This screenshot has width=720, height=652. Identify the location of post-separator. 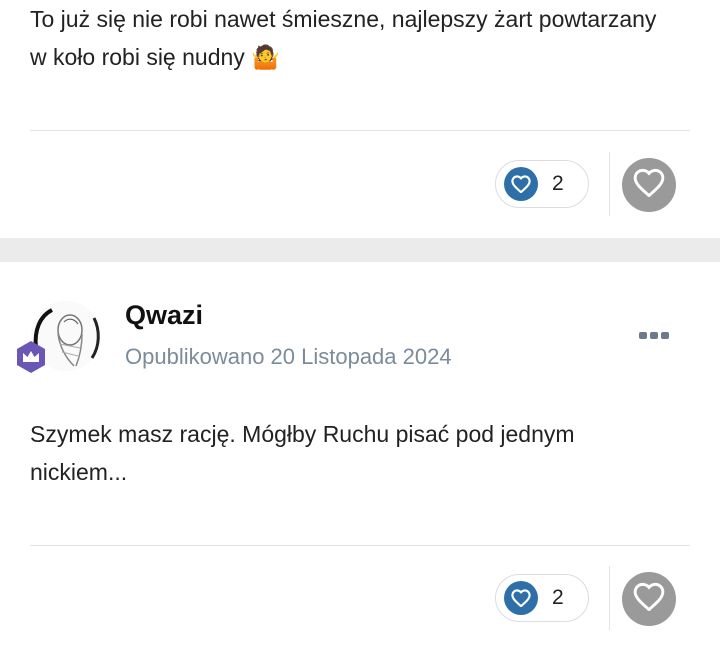
(360, 250).